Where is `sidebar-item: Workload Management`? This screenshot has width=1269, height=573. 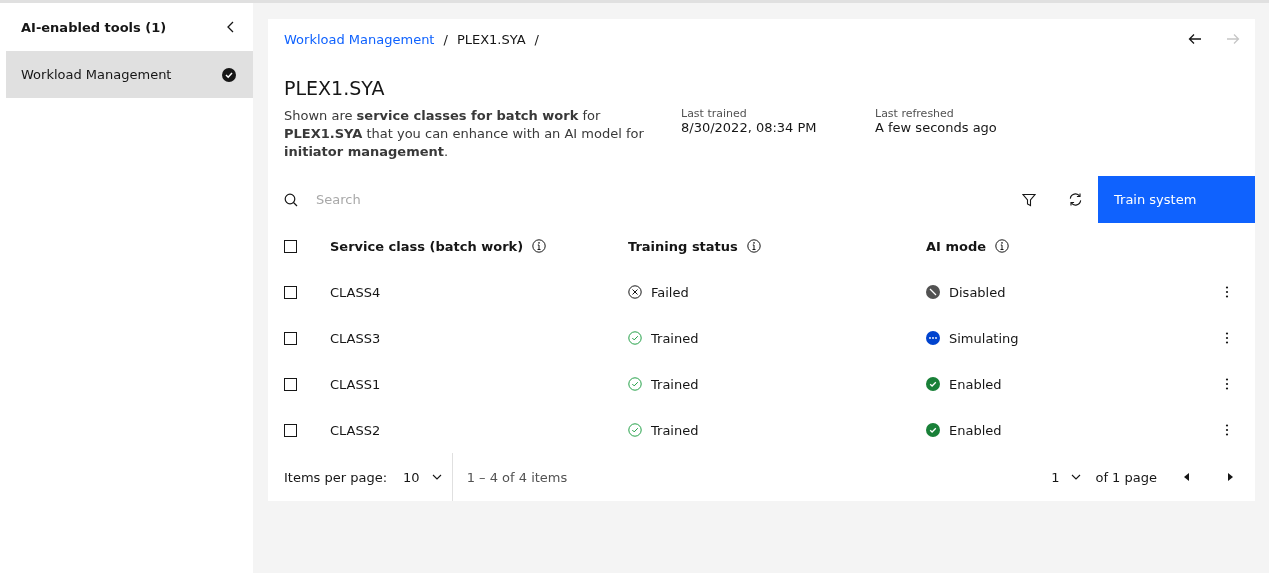
sidebar-item: Workload Management is located at coordinates (129, 74).